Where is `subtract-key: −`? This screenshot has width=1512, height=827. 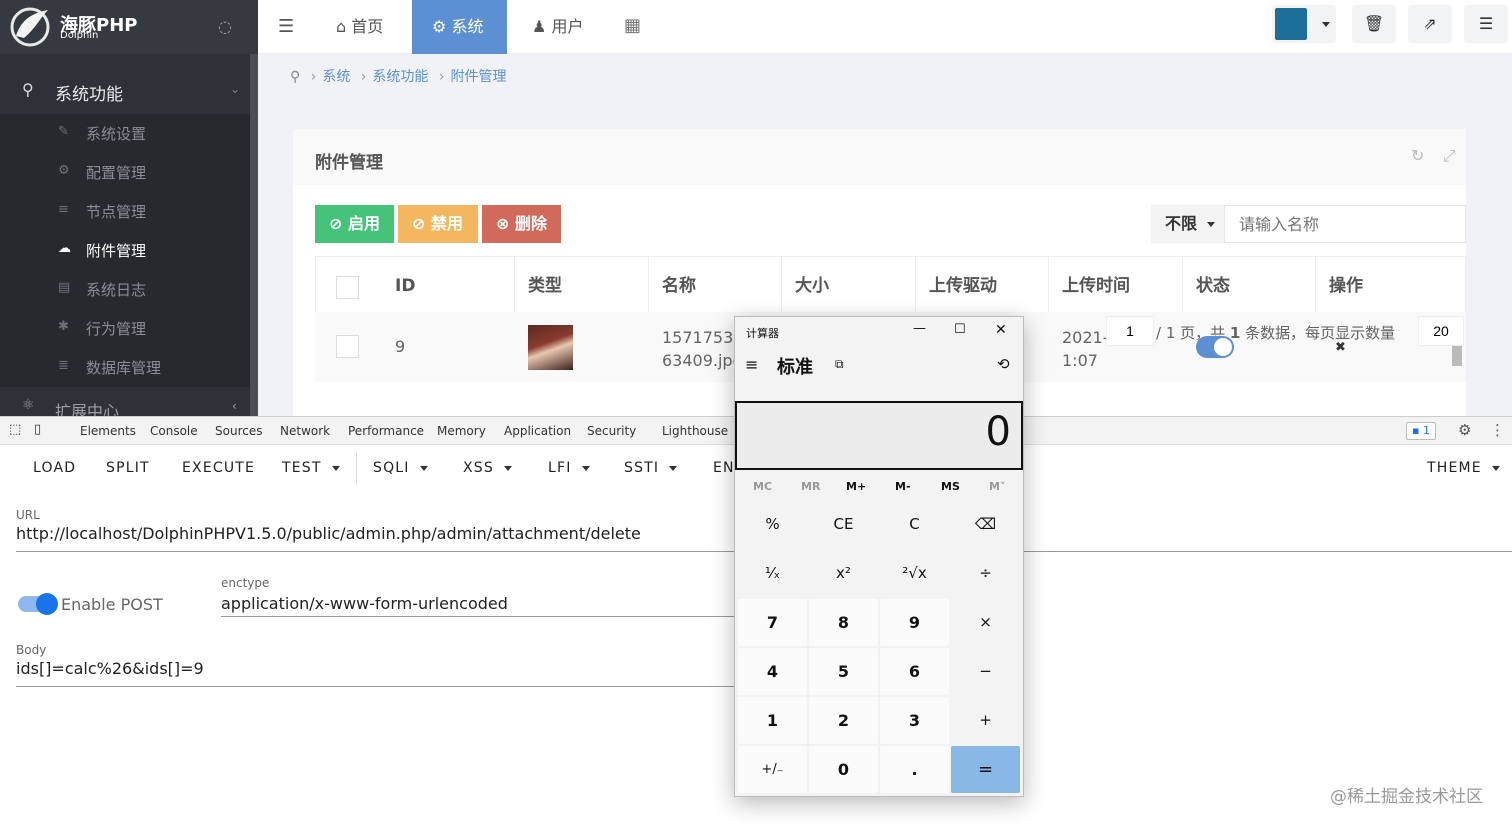
subtract-key: − is located at coordinates (985, 671).